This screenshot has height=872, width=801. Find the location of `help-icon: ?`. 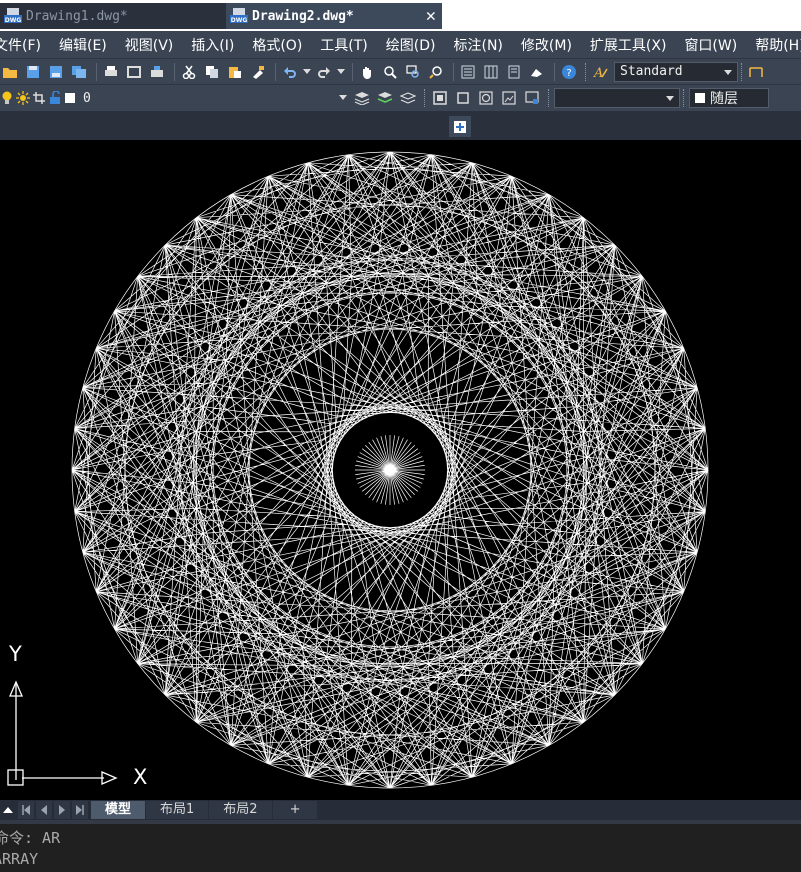

help-icon: ? is located at coordinates (569, 72).